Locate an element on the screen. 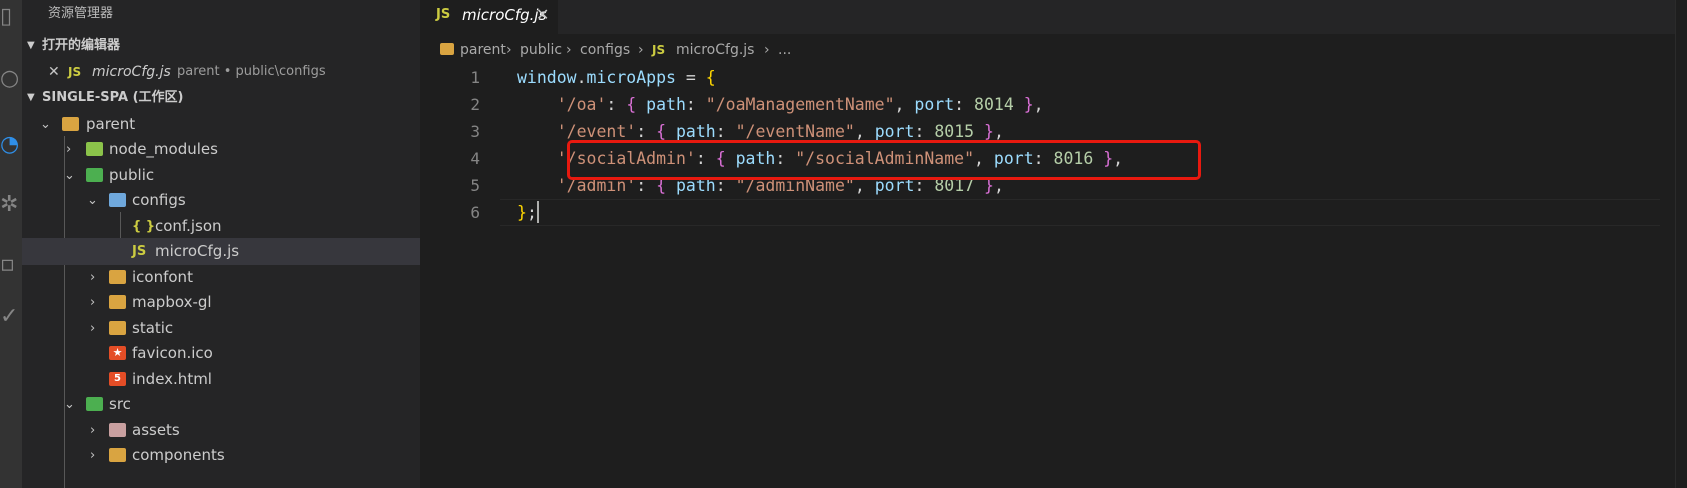  tree-item-configs: ⌄ configs is located at coordinates (221, 200).